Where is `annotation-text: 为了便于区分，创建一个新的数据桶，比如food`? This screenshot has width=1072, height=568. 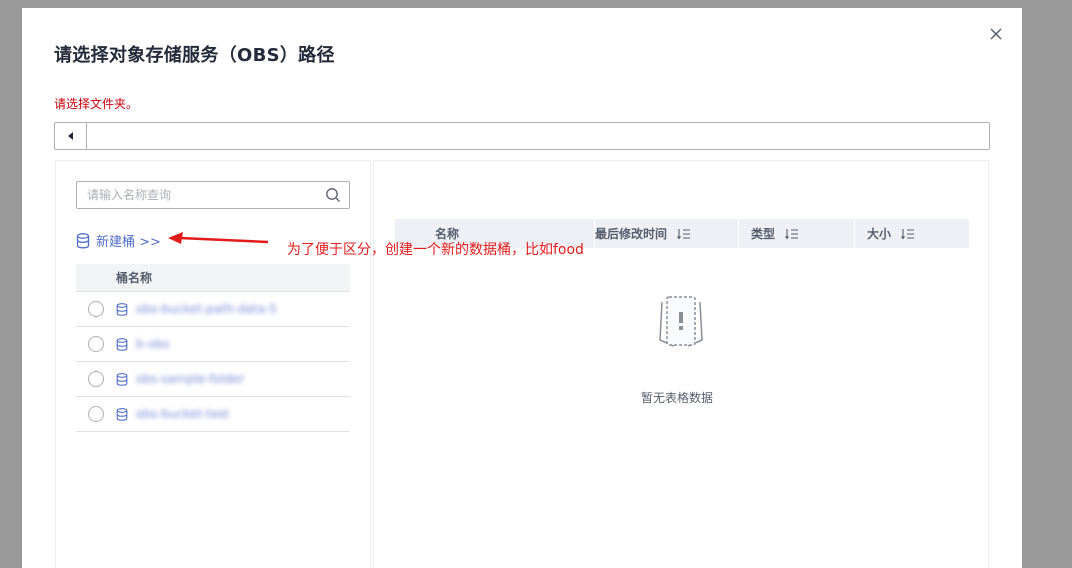 annotation-text: 为了便于区分，创建一个新的数据桶，比如food is located at coordinates (435, 250).